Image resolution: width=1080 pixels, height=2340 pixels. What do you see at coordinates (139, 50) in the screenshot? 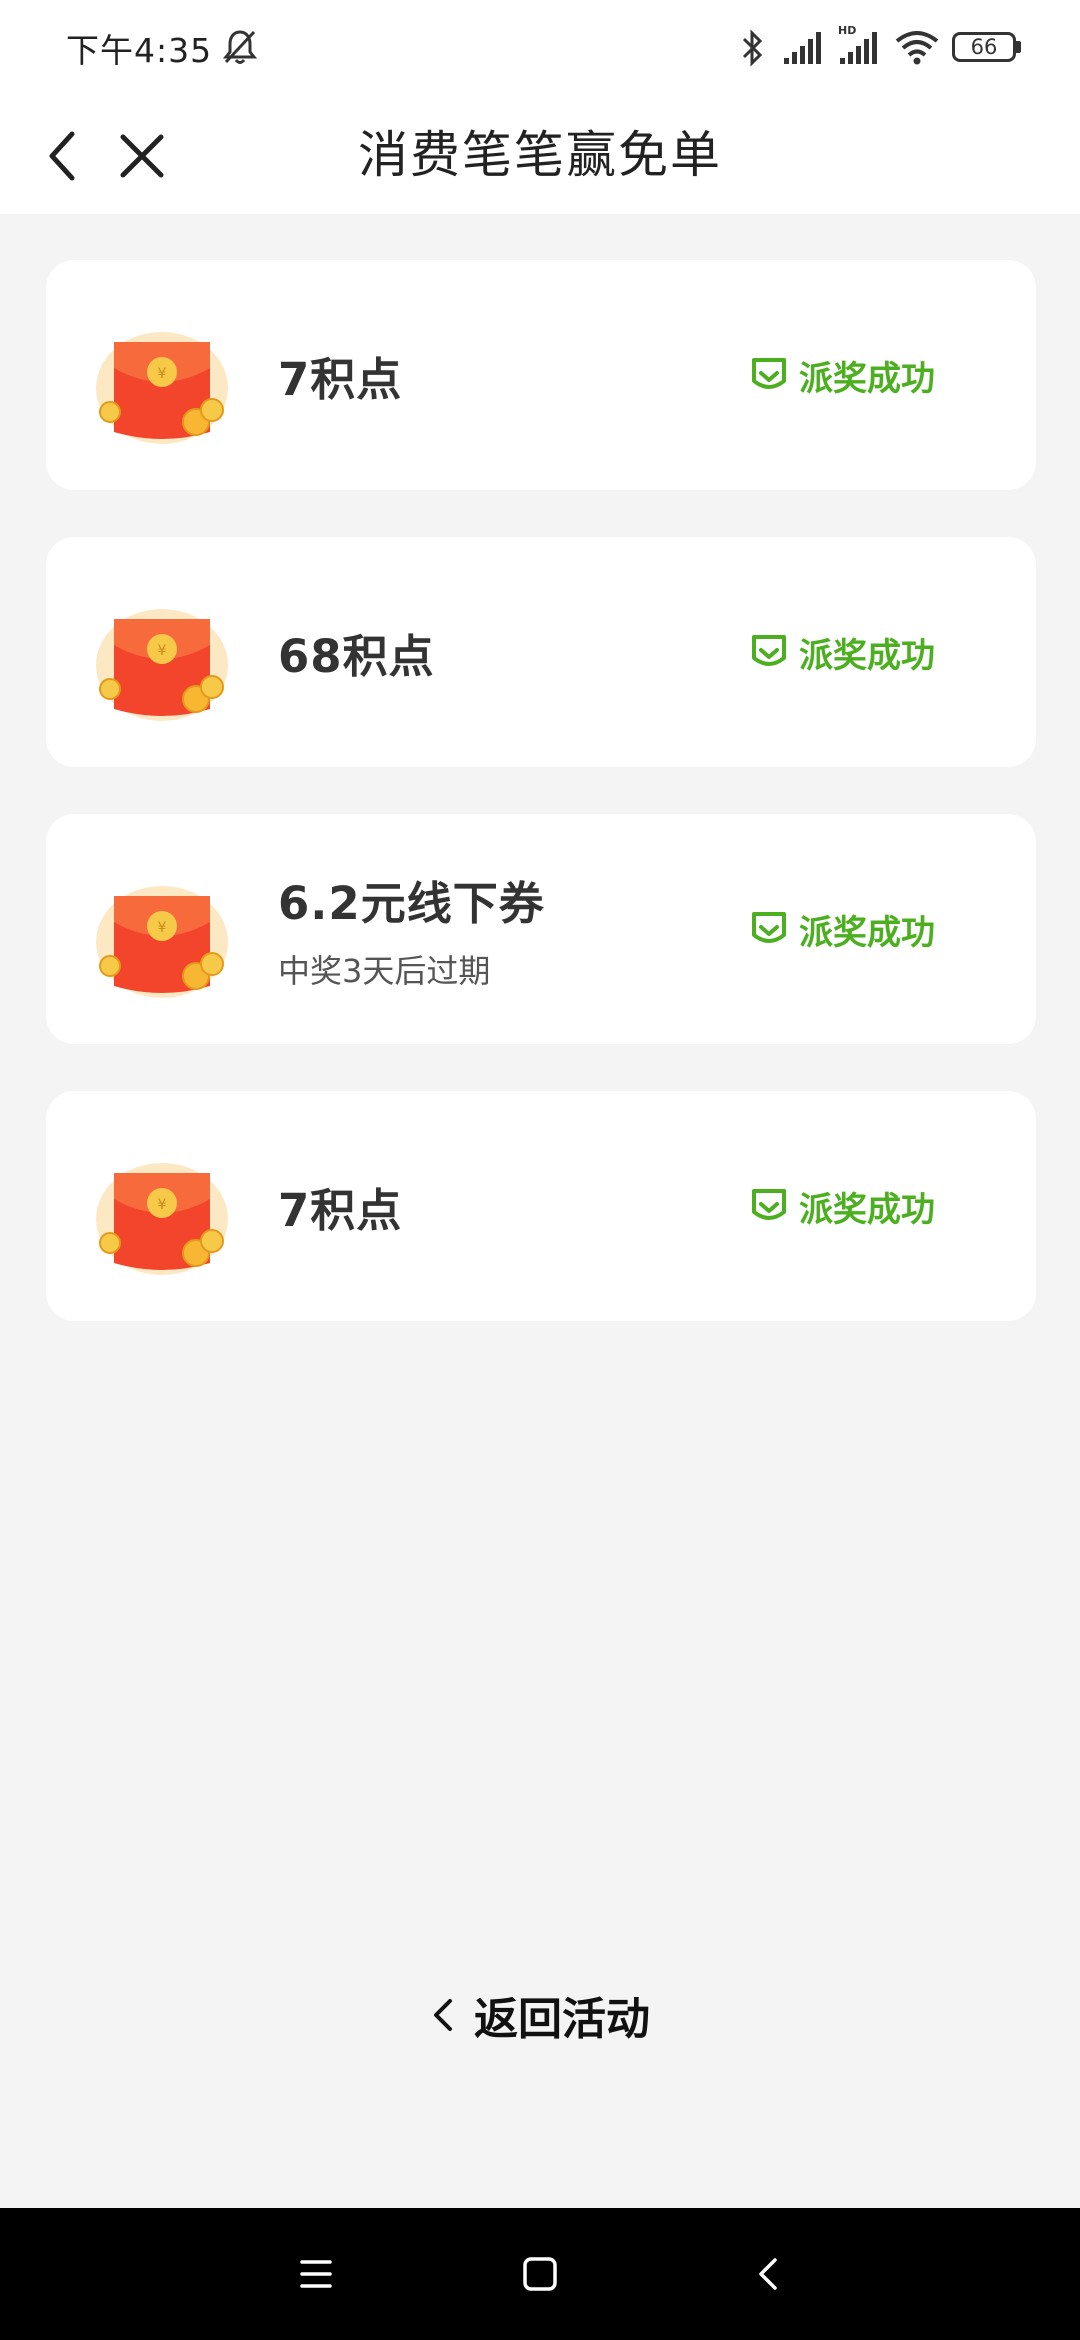
I see `status-time: 下午4:35` at bounding box center [139, 50].